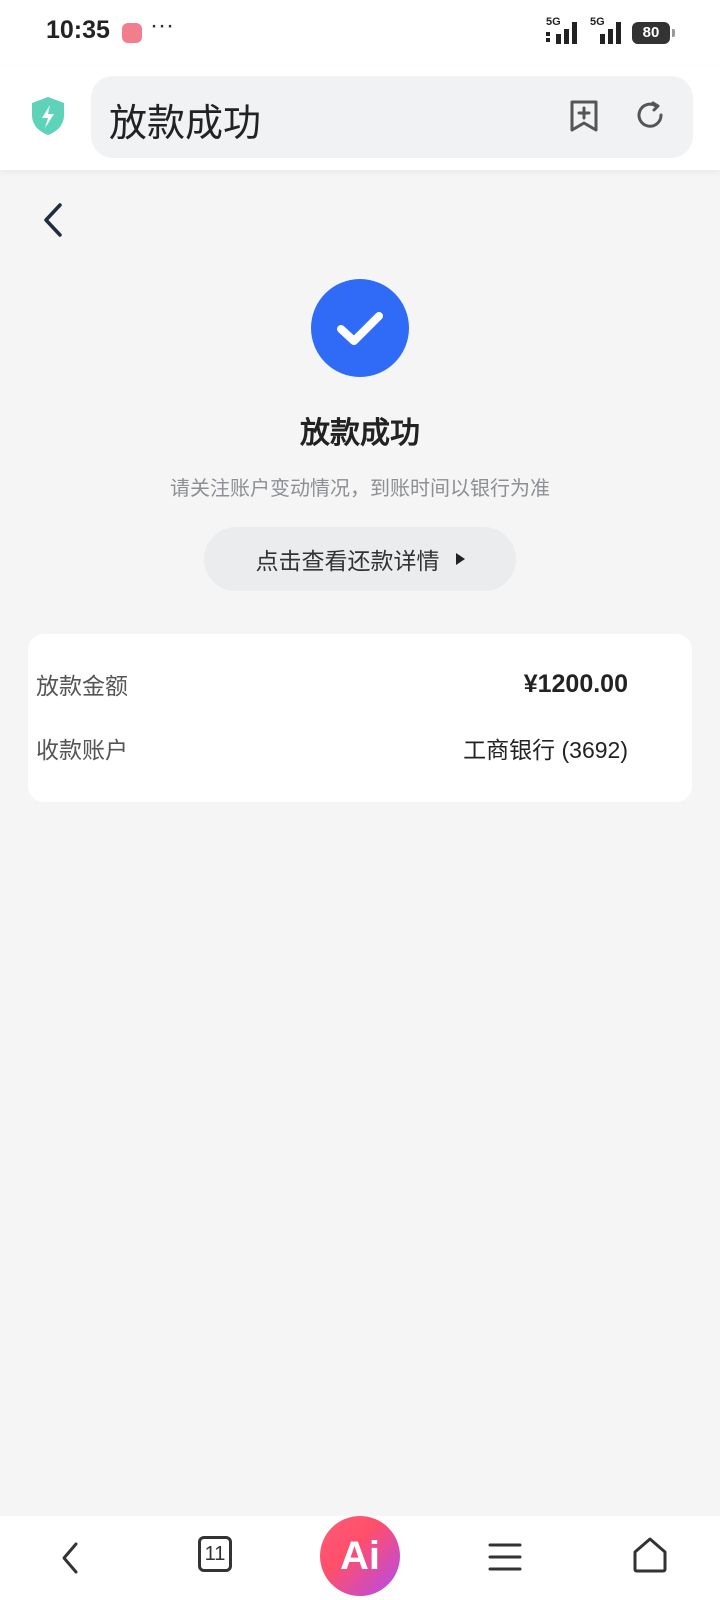  I want to click on back-icon, so click(53, 220).